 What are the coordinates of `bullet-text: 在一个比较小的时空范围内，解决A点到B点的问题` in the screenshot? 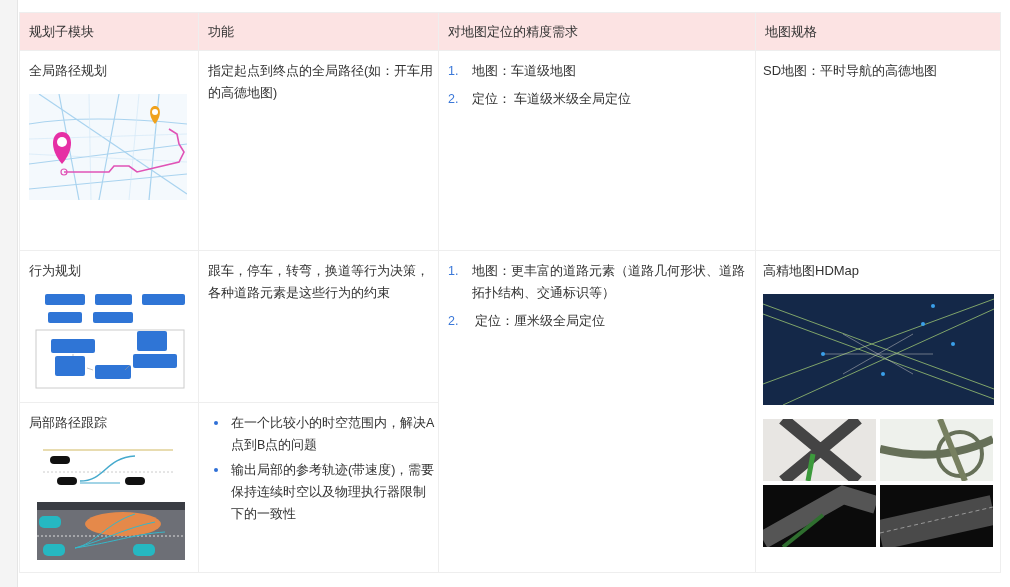 It's located at (333, 434).